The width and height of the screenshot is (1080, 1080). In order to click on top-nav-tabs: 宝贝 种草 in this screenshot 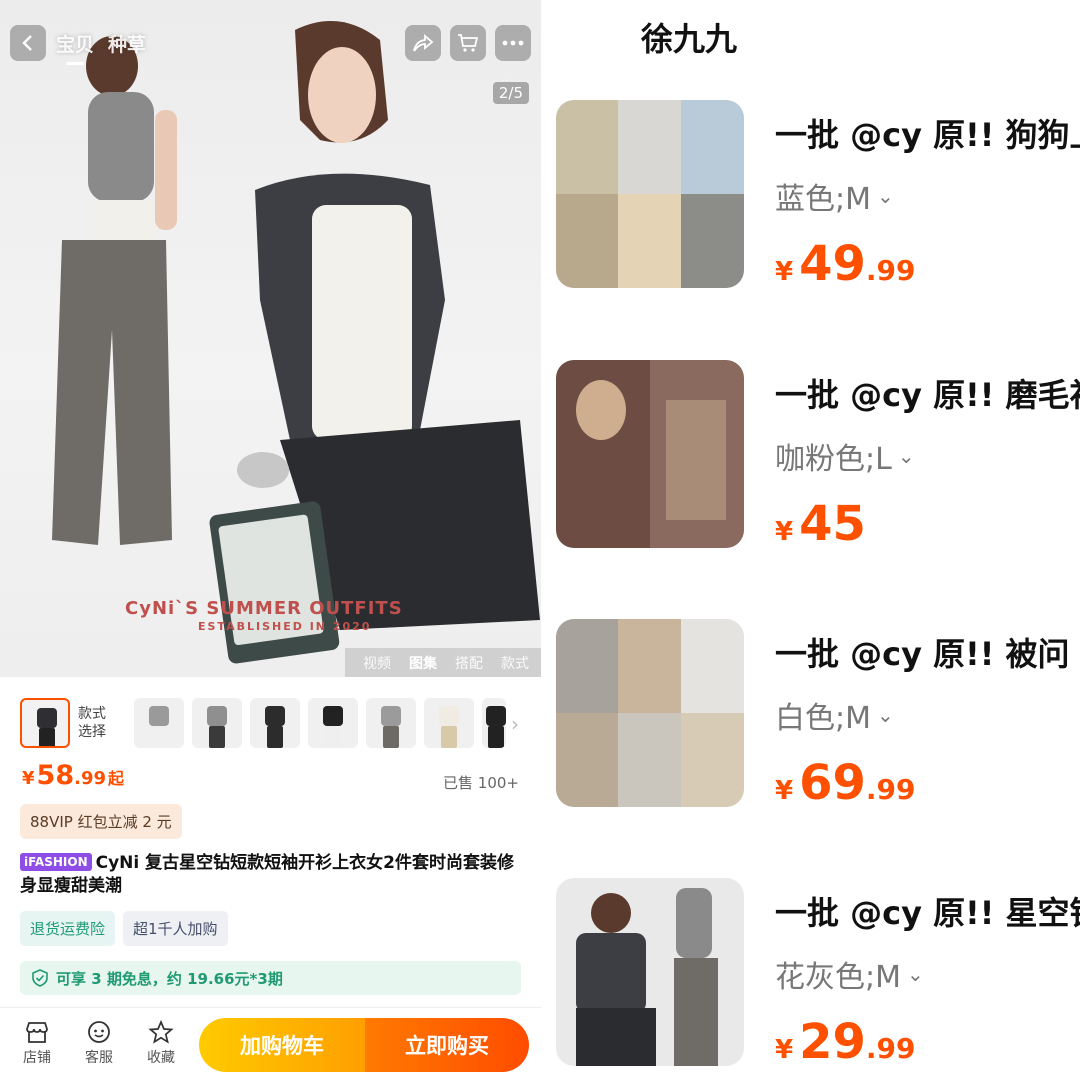, I will do `click(101, 47)`.